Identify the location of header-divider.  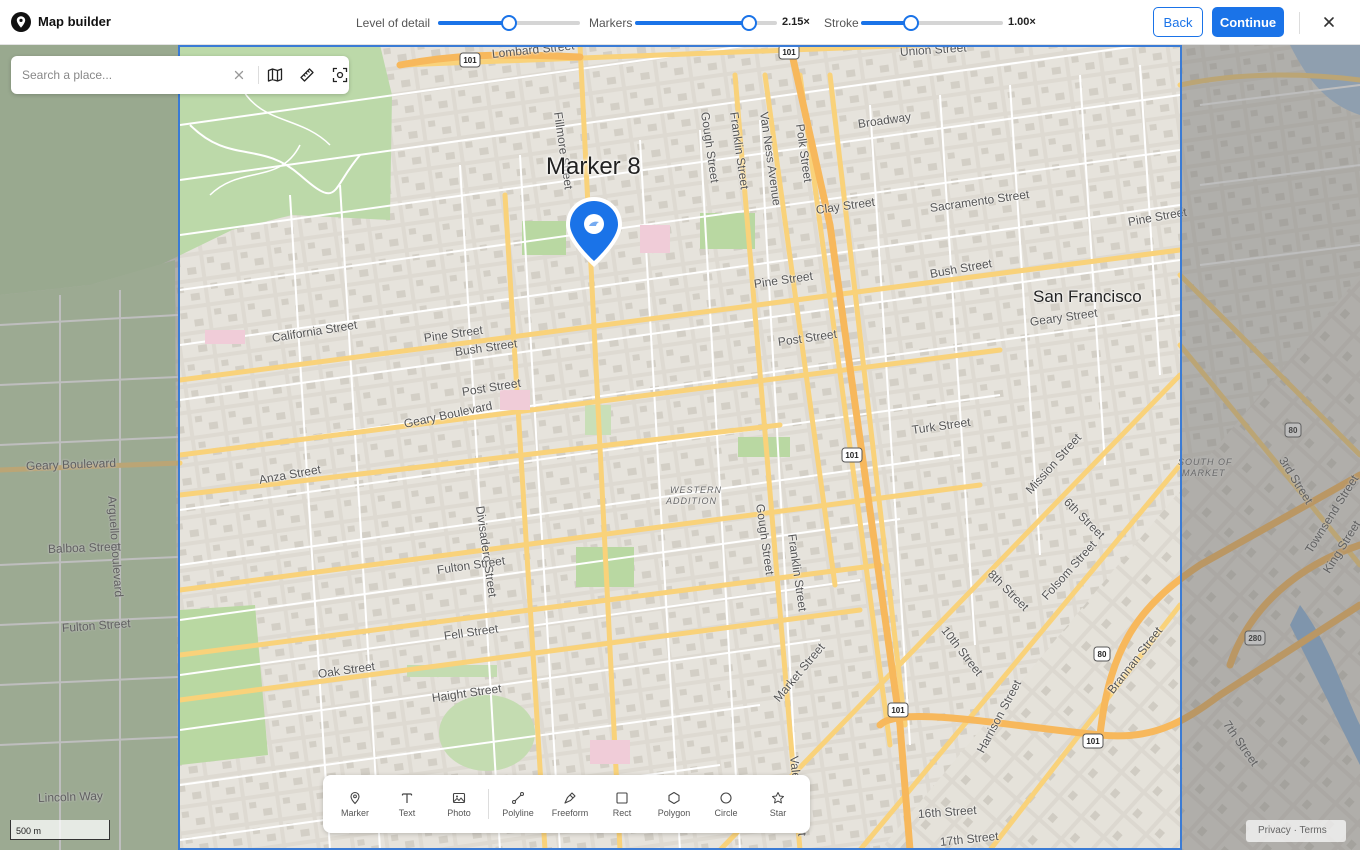
(1299, 23).